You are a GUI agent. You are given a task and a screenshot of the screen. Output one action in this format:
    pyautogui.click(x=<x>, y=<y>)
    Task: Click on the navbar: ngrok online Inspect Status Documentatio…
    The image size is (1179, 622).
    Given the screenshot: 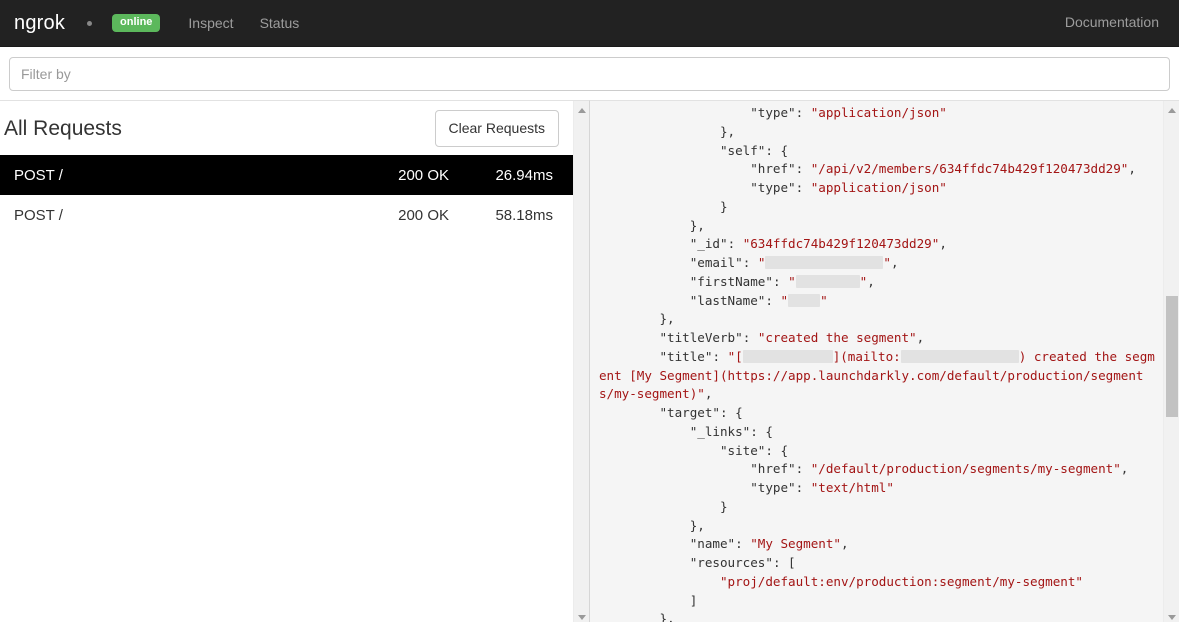 What is the action you would take?
    pyautogui.click(x=589, y=23)
    